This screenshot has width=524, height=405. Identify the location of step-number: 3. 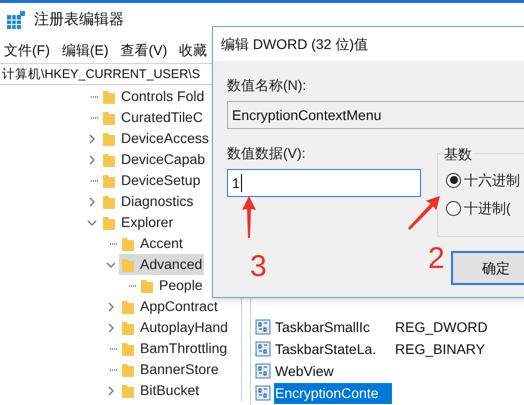
(258, 267).